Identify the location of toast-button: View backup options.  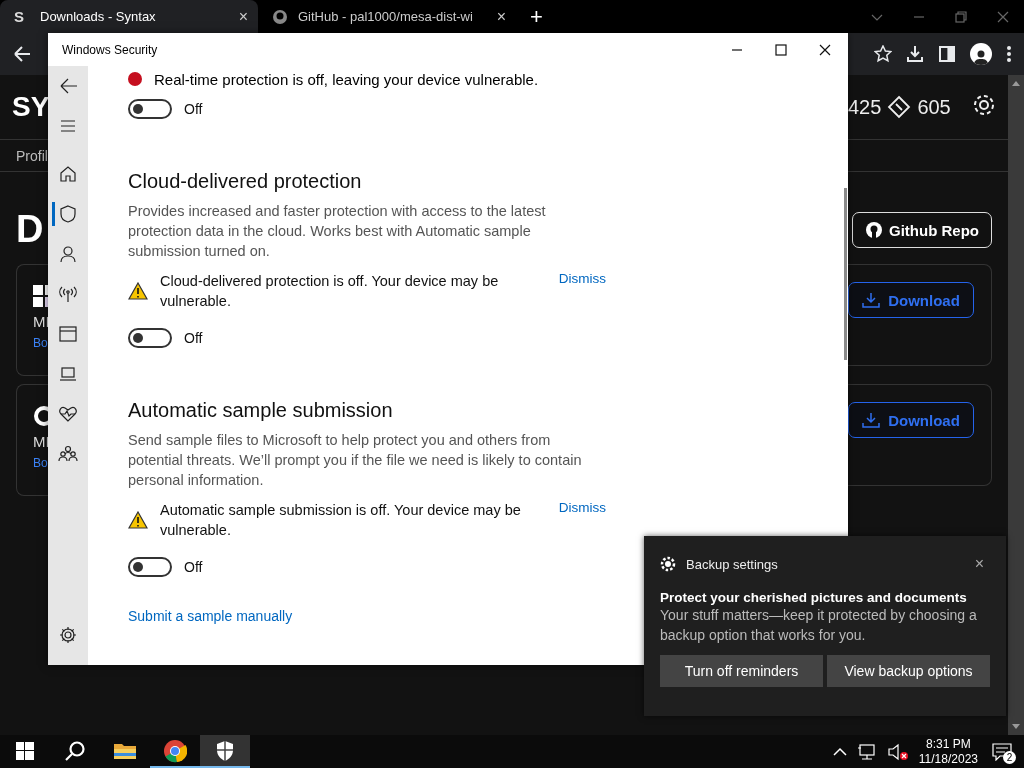
(908, 671).